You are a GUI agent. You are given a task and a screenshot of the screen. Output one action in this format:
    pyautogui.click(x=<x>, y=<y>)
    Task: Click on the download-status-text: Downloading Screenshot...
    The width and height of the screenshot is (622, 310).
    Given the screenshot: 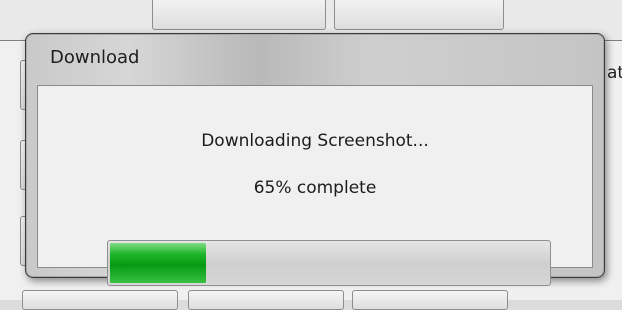 What is the action you would take?
    pyautogui.click(x=315, y=141)
    